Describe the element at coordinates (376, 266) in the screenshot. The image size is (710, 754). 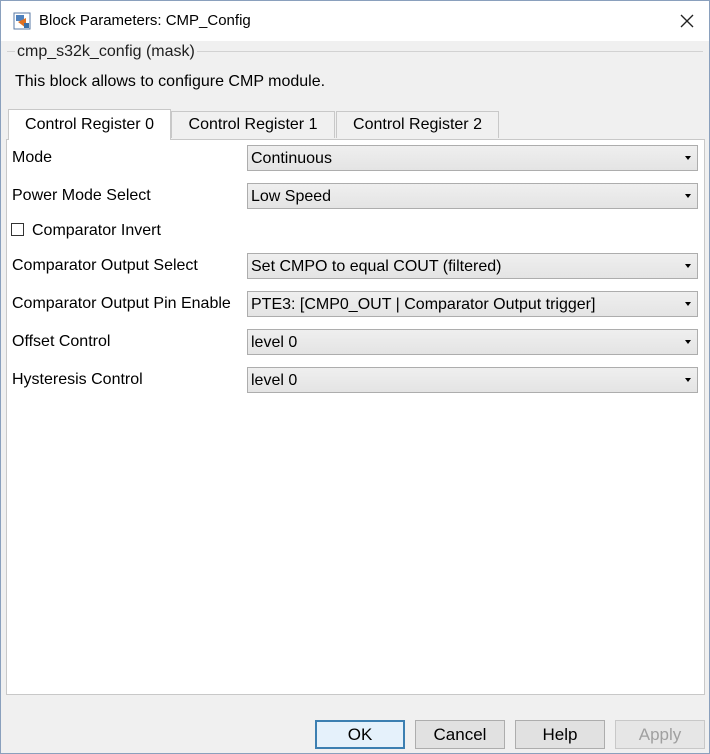
I see `output-select-value: Set CMPO to equal COUT (filtered)` at that location.